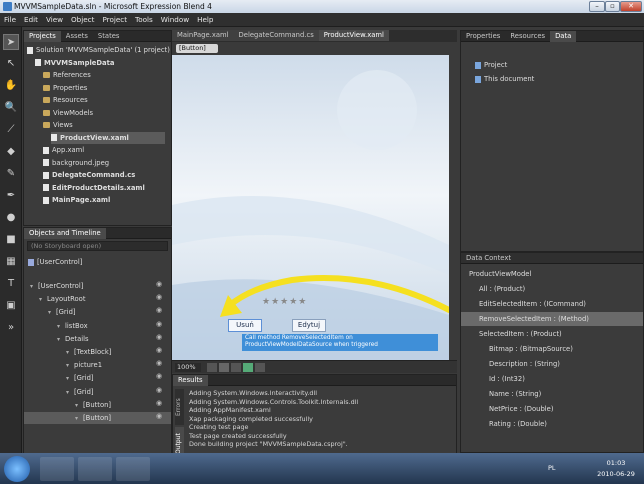 The image size is (644, 484). Describe the element at coordinates (552, 334) in the screenshot. I see `data-context-item: SelectedItem : (Product)` at that location.